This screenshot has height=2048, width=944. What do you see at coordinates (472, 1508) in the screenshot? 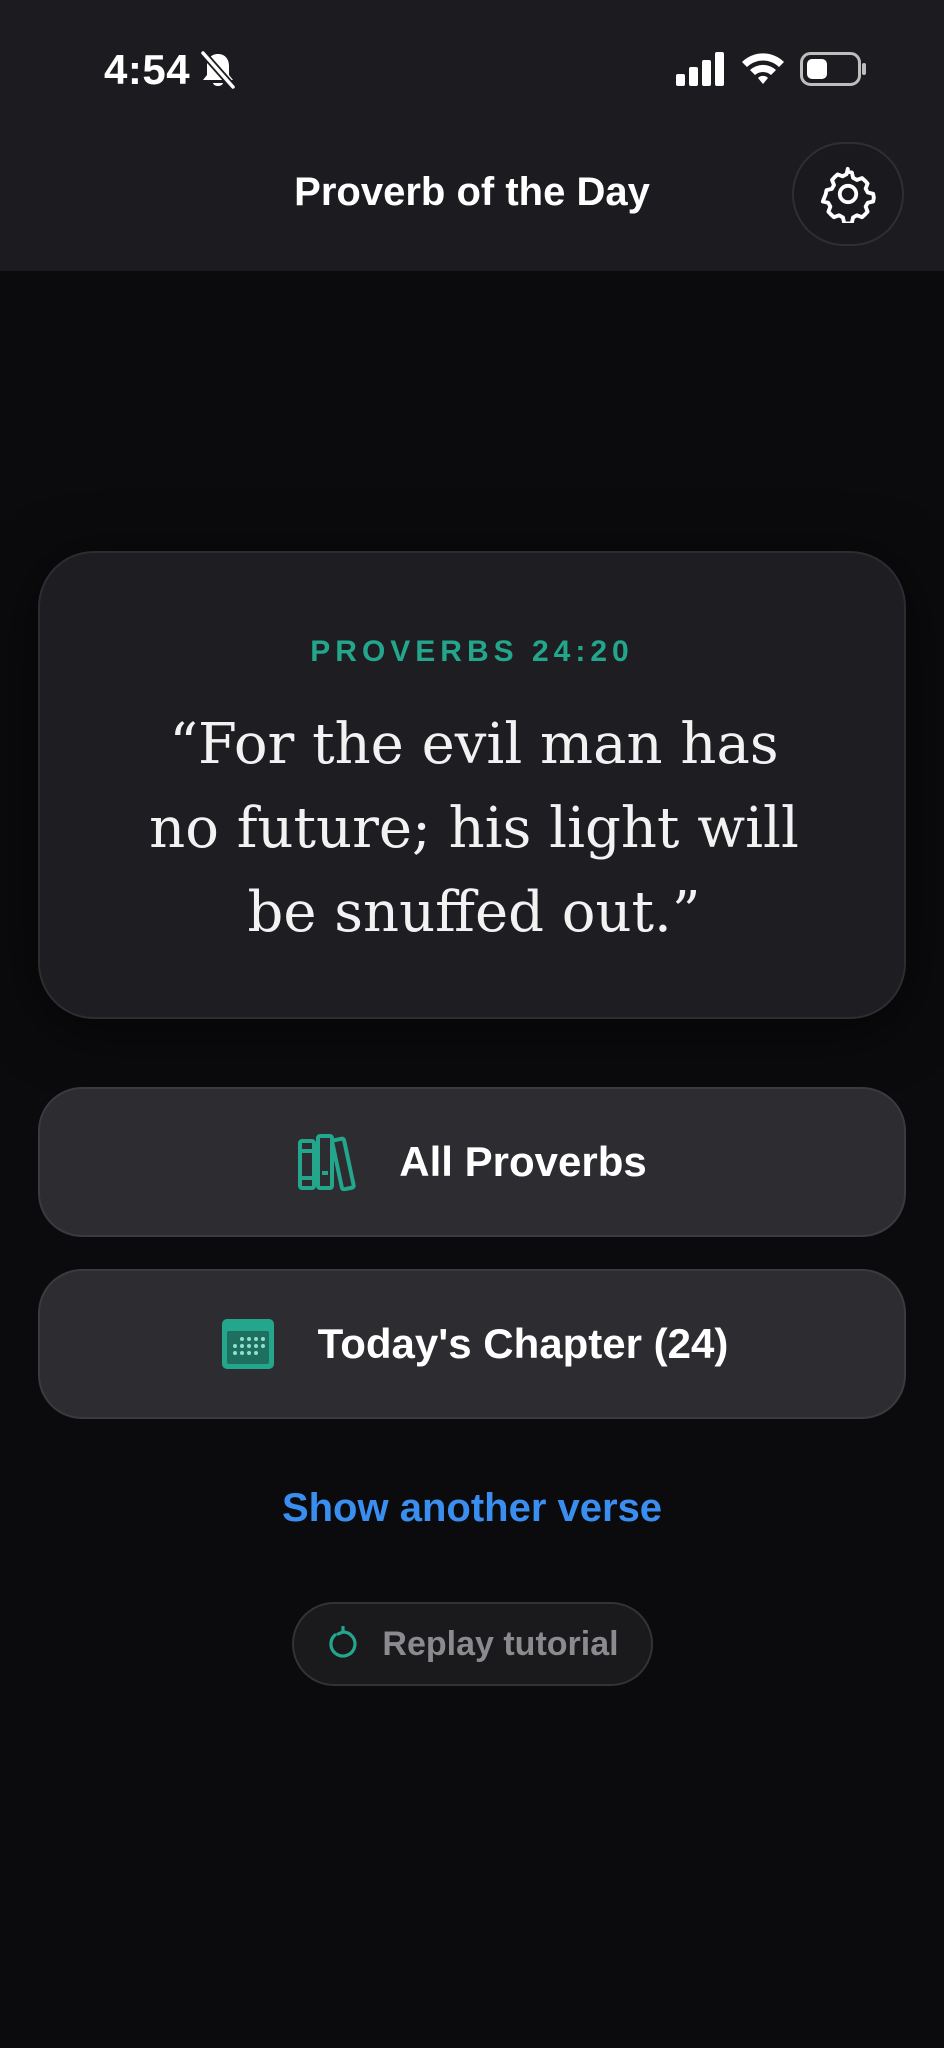
I see `show-another-verse-link: Show another verse` at bounding box center [472, 1508].